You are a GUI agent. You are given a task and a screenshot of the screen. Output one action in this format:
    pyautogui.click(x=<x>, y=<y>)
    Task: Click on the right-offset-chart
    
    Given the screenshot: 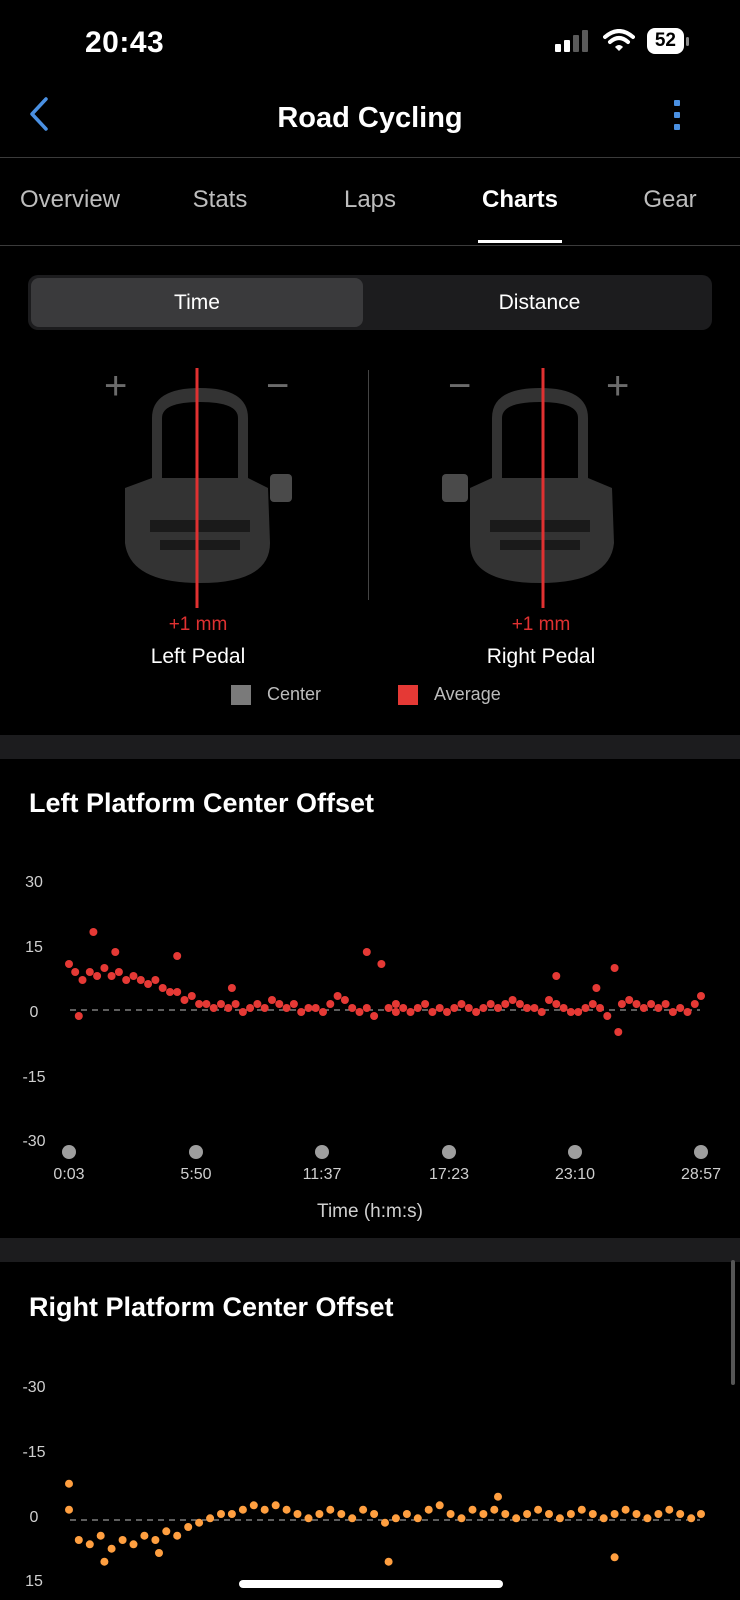 What is the action you would take?
    pyautogui.click(x=385, y=1522)
    